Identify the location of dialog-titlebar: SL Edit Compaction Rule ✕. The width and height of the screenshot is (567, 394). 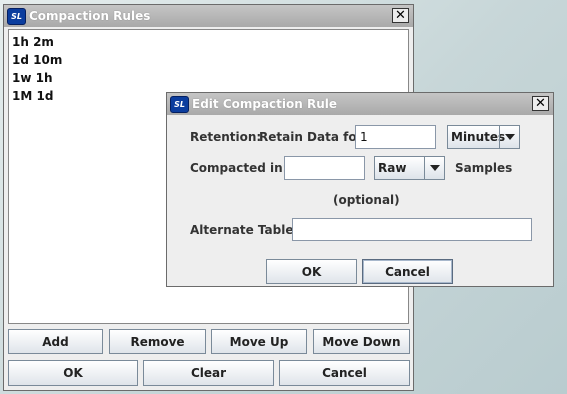
(360, 104).